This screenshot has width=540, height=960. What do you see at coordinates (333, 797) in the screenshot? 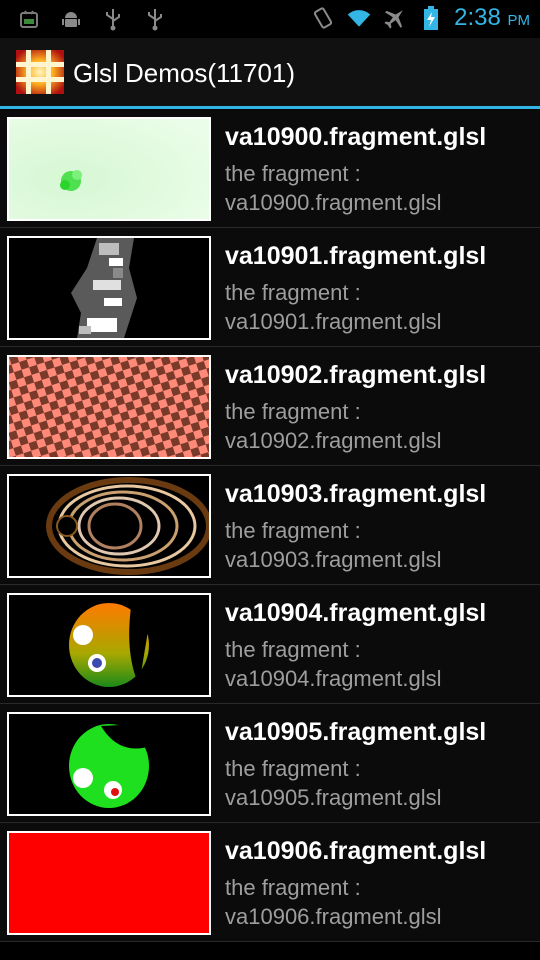
I see `item-subtitle-line2: va10905.fragment.glsl` at bounding box center [333, 797].